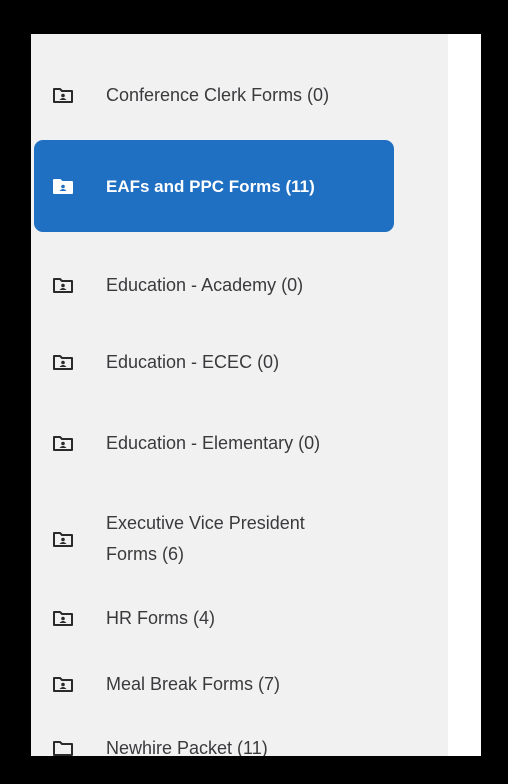 This screenshot has width=508, height=784. I want to click on folder-label: Executive Vice President Forms (6), so click(205, 538).